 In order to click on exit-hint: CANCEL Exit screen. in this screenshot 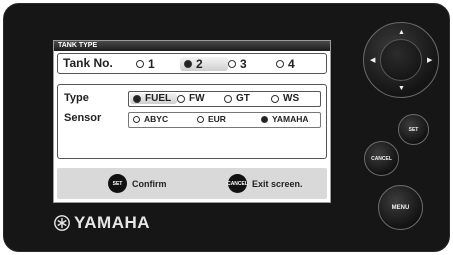, I will do `click(265, 183)`.